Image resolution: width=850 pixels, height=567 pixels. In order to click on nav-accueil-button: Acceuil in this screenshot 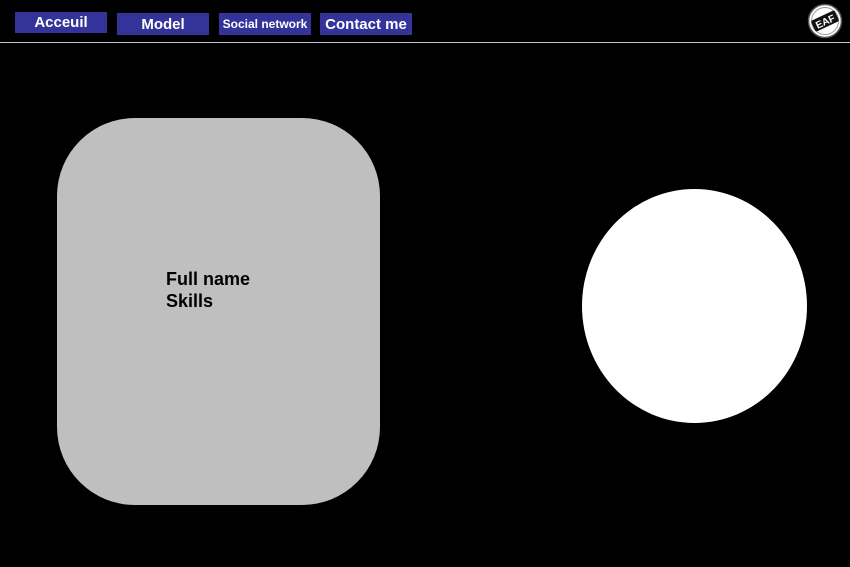, I will do `click(61, 22)`.